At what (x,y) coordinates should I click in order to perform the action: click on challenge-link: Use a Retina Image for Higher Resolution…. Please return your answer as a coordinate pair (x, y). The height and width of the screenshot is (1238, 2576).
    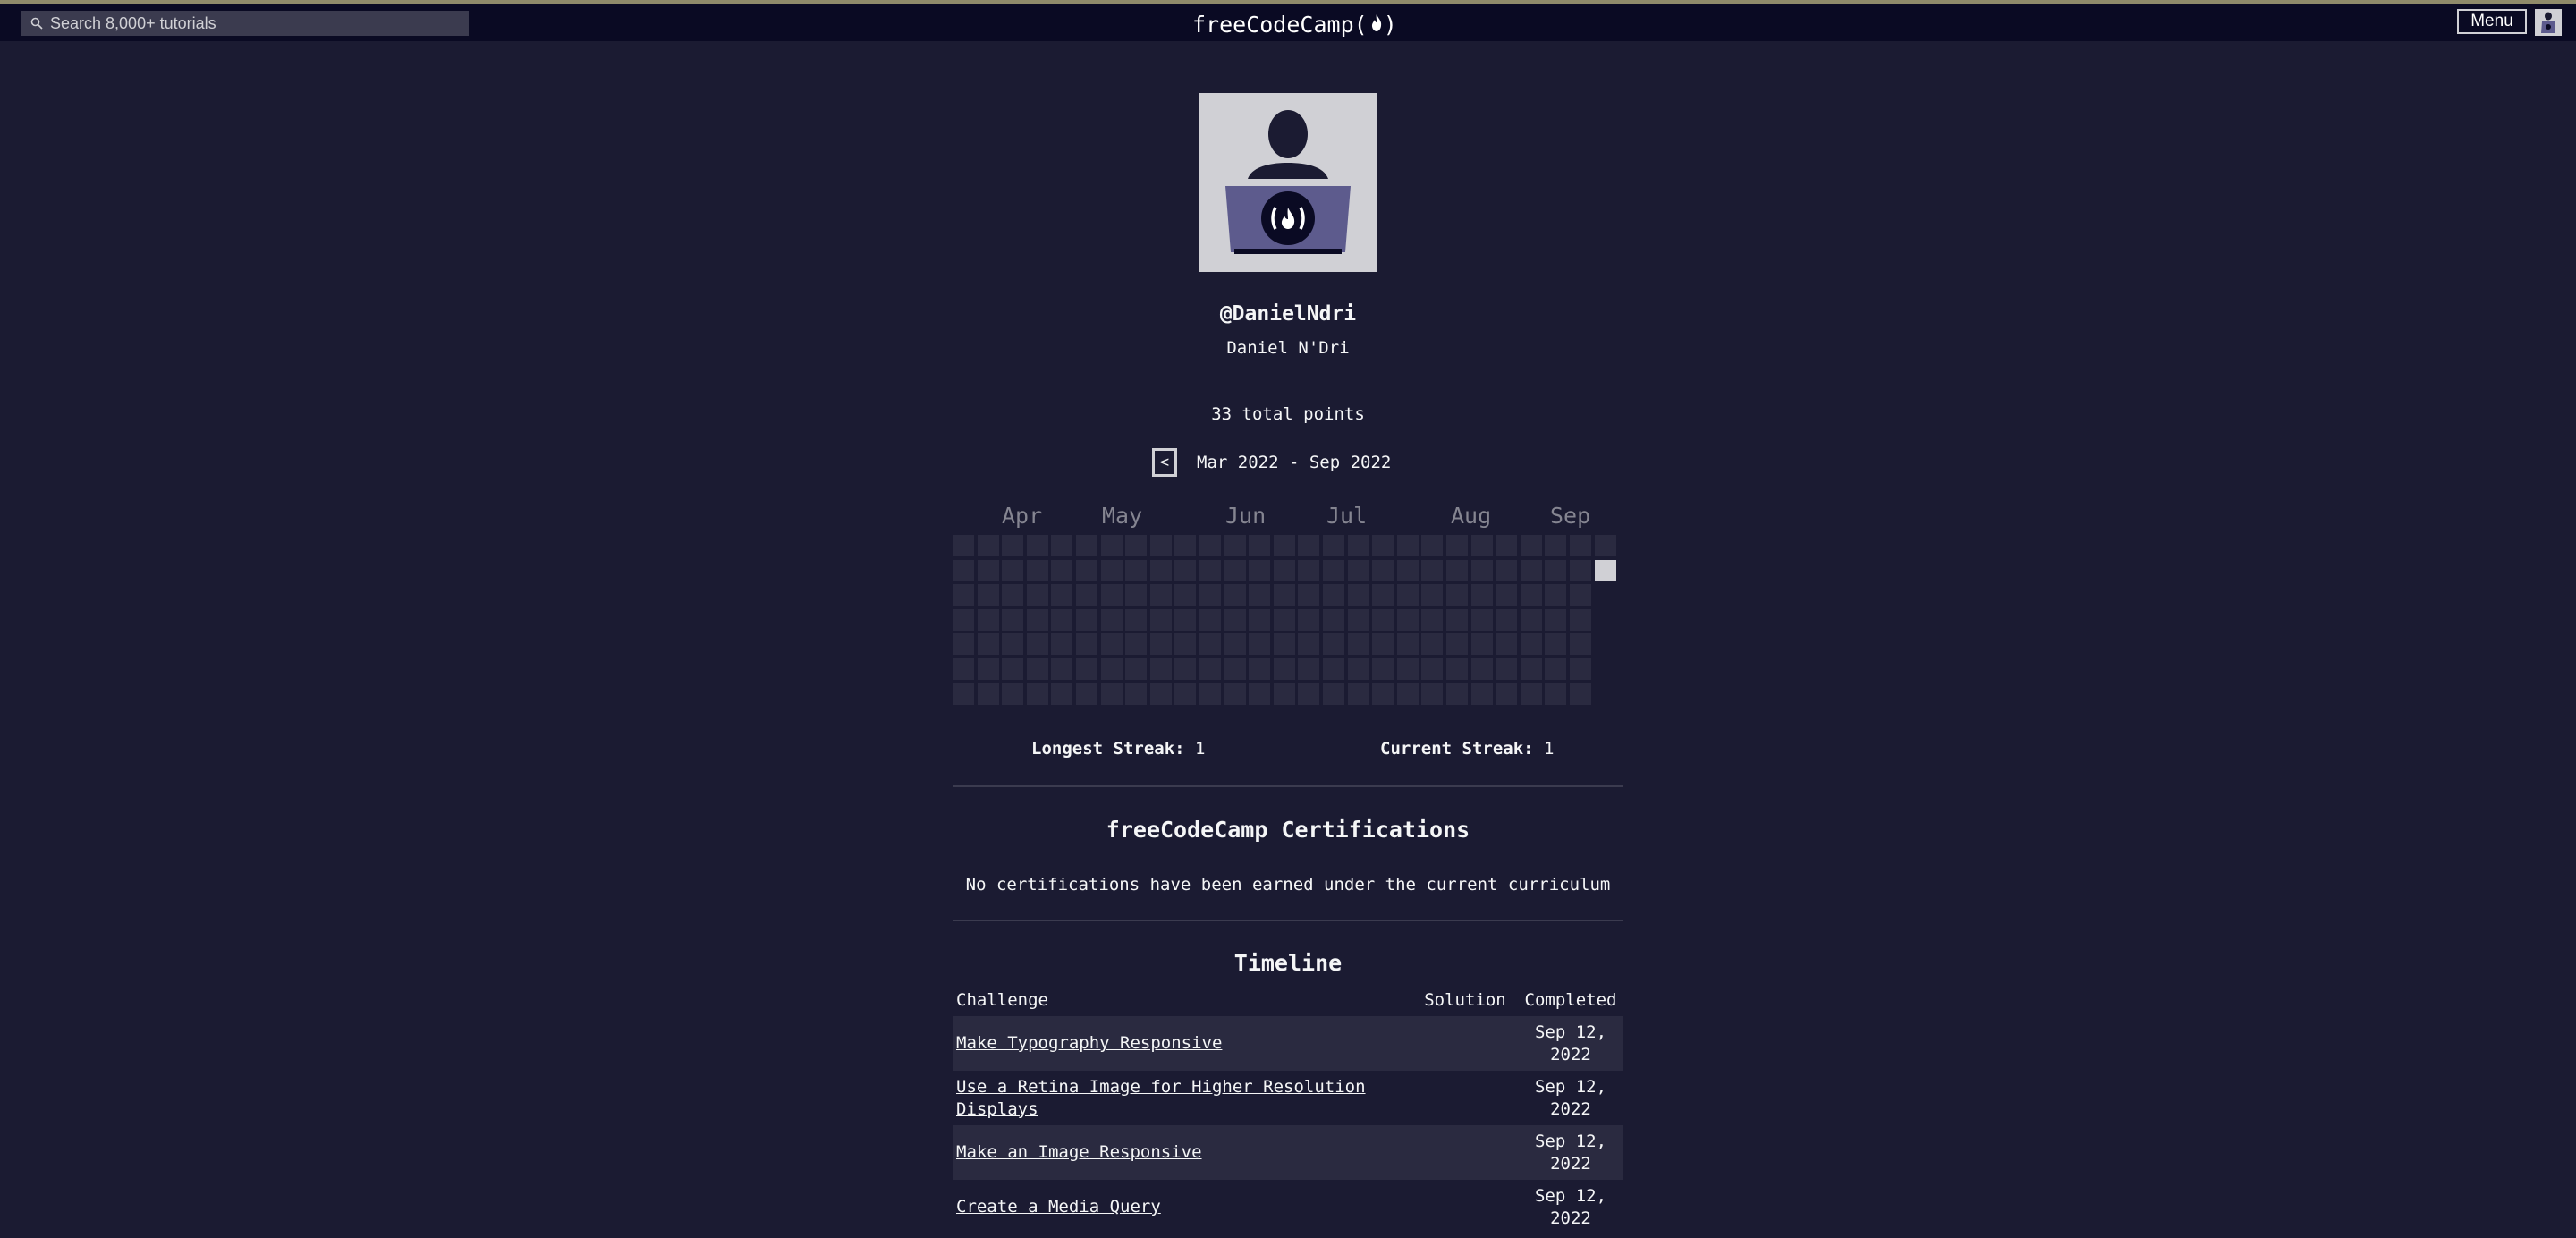
    Looking at the image, I should click on (1161, 1098).